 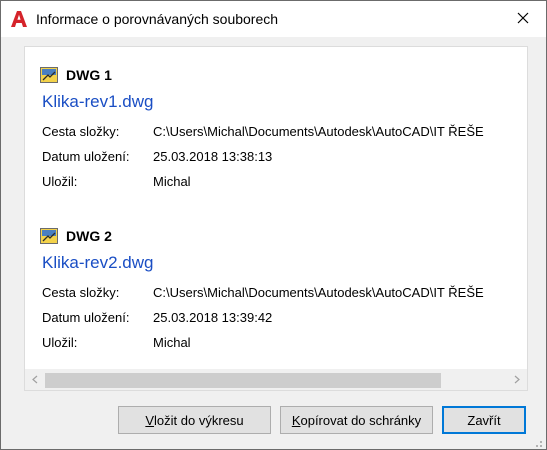 I want to click on saved-date-value: 25.03.2018 13:38:13, so click(x=213, y=156).